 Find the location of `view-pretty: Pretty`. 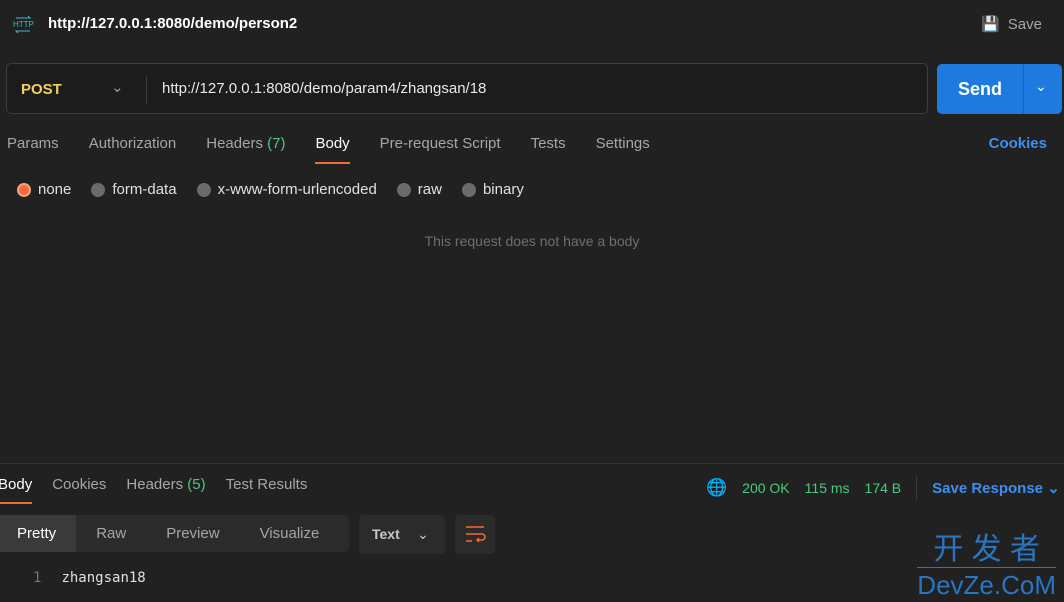

view-pretty: Pretty is located at coordinates (38, 533).